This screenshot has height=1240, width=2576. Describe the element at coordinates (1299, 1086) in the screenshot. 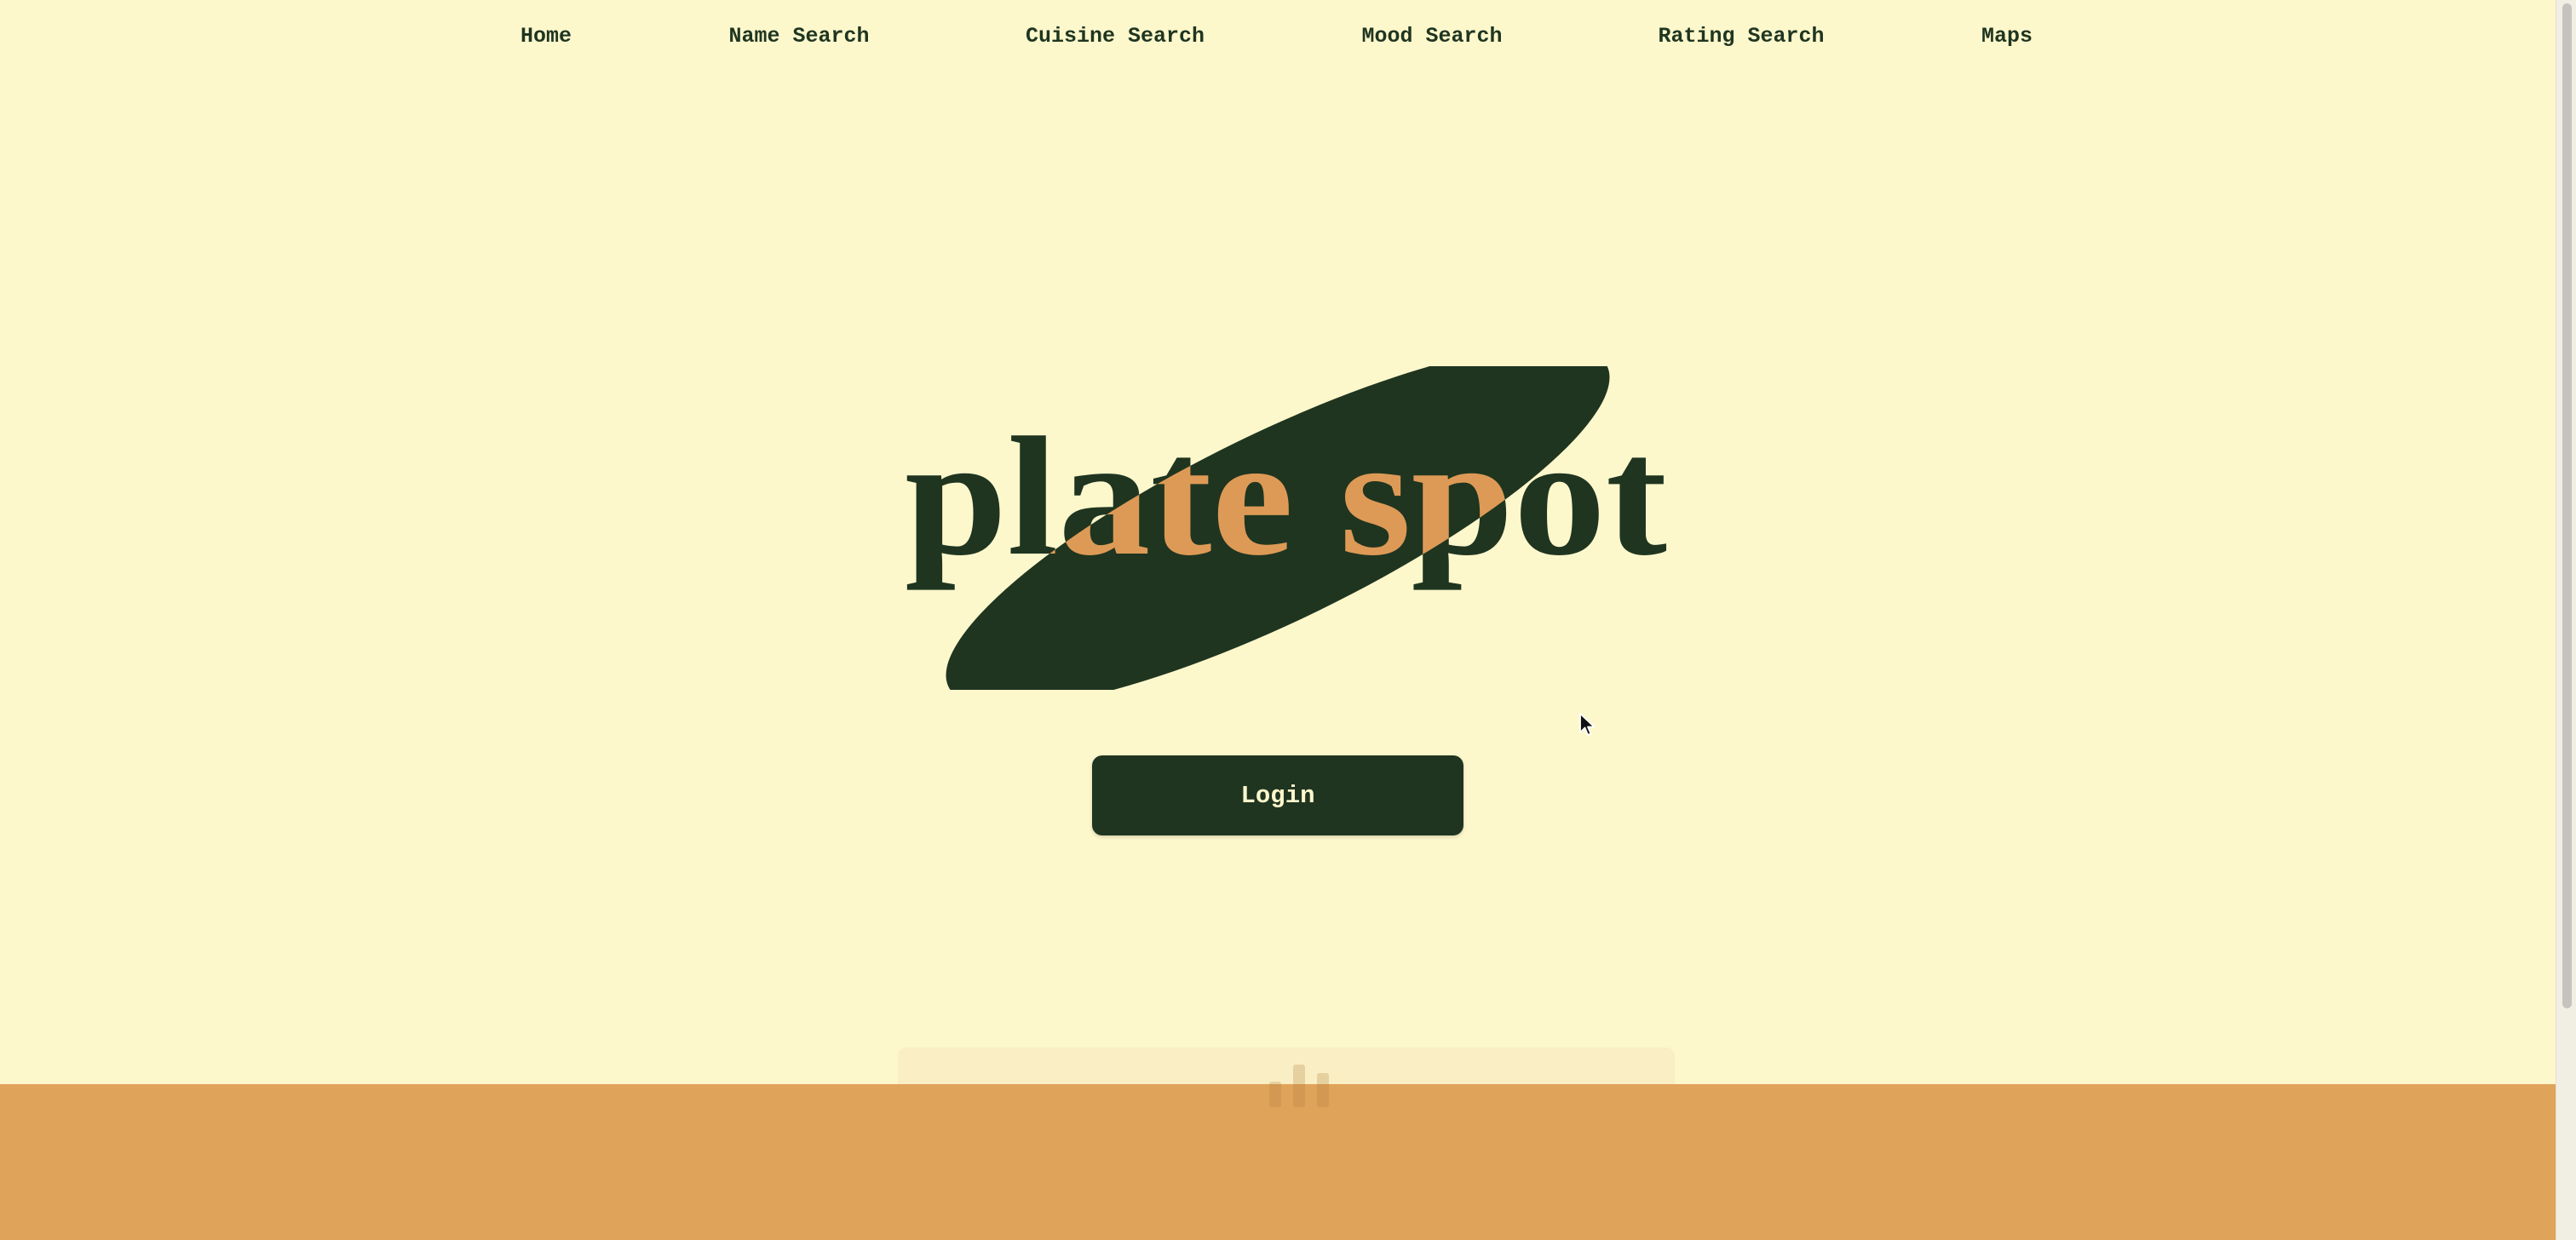

I see `faded-decoration` at that location.